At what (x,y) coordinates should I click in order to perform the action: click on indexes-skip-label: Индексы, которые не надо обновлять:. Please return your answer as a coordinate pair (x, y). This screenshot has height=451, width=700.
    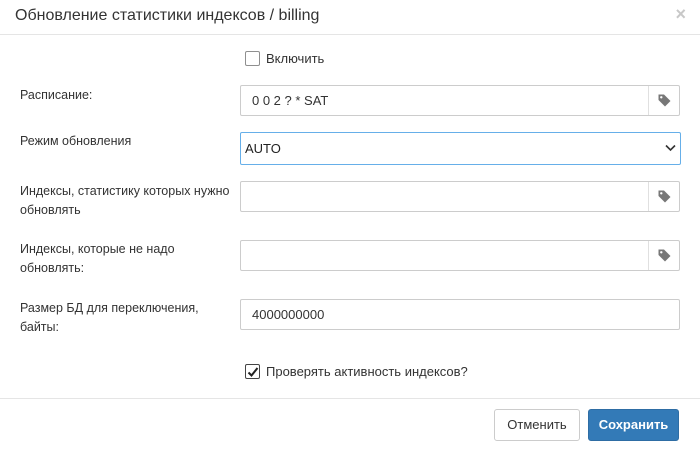
    Looking at the image, I should click on (97, 258).